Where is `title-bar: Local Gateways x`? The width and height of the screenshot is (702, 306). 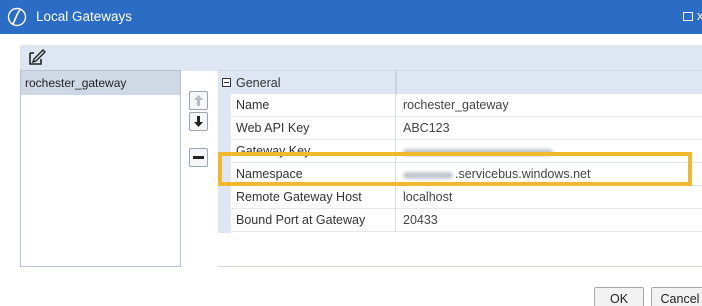
title-bar: Local Gateways x is located at coordinates (351, 17).